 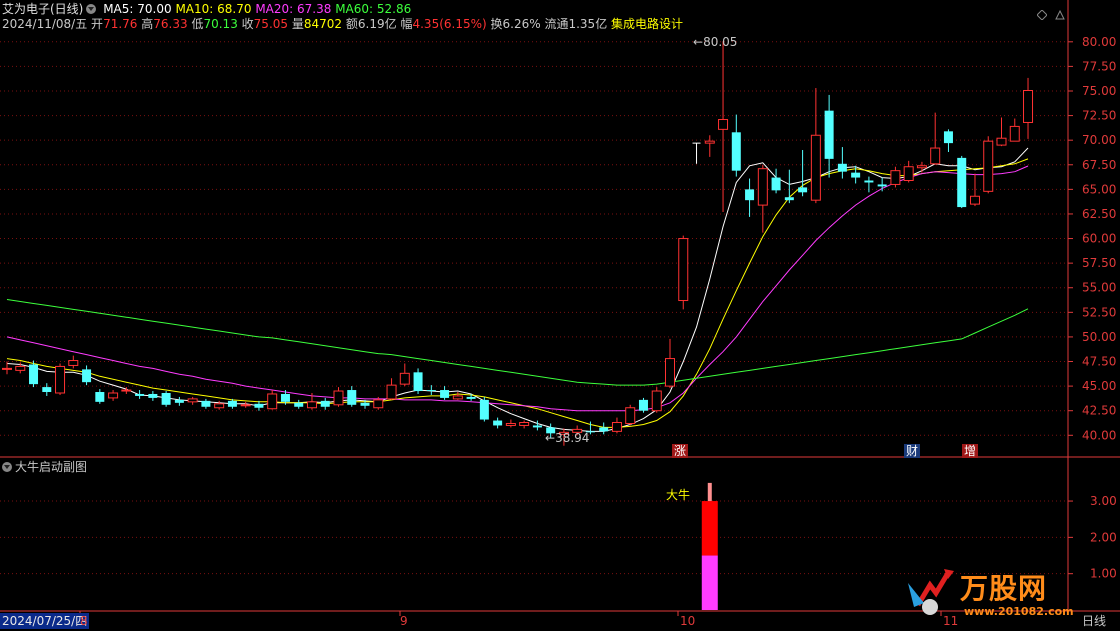 I want to click on event-marker-cai: 财, so click(x=912, y=451).